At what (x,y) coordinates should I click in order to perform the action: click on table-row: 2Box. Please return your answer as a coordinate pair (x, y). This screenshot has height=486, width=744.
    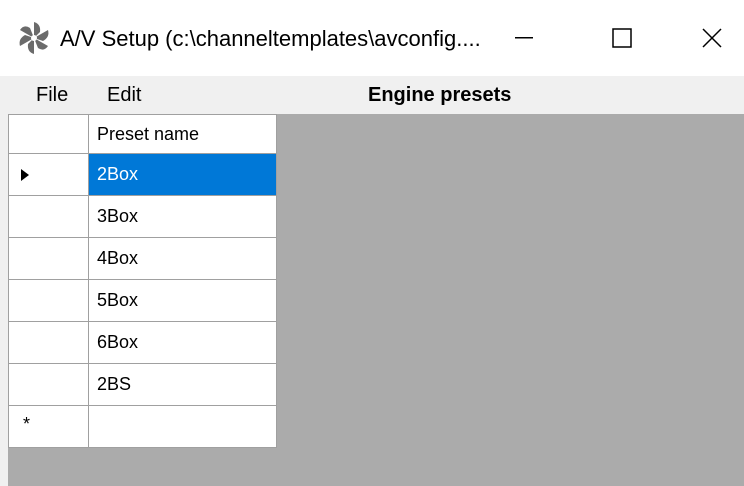
    Looking at the image, I should click on (142, 174).